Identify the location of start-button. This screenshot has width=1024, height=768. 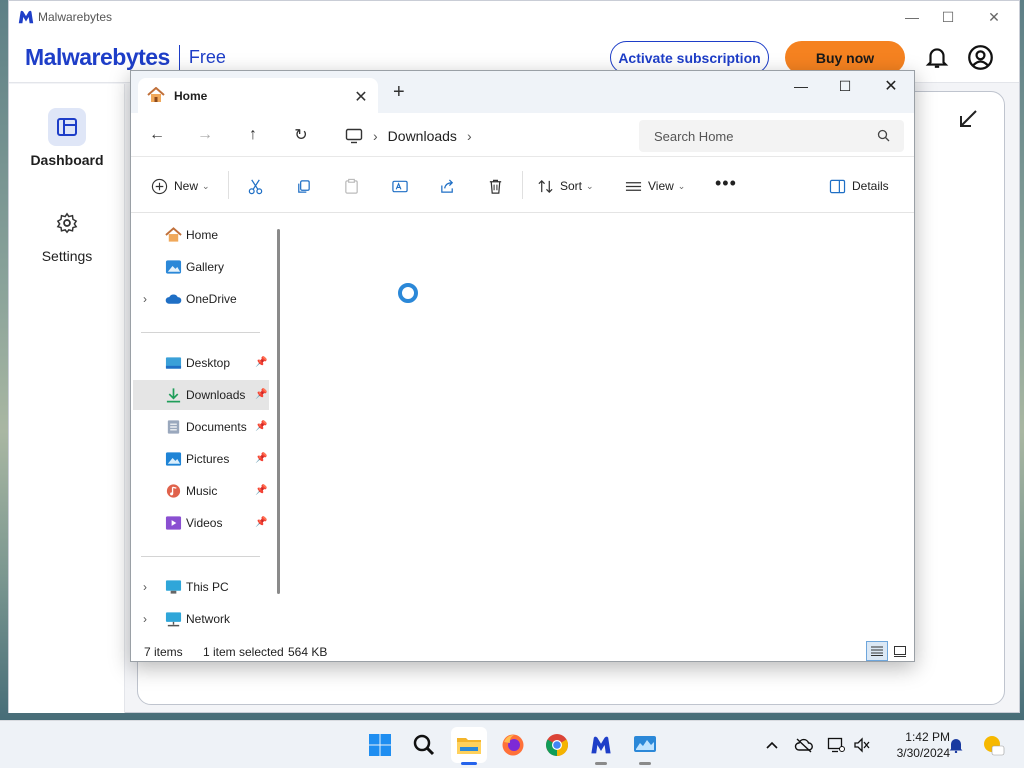
(380, 745).